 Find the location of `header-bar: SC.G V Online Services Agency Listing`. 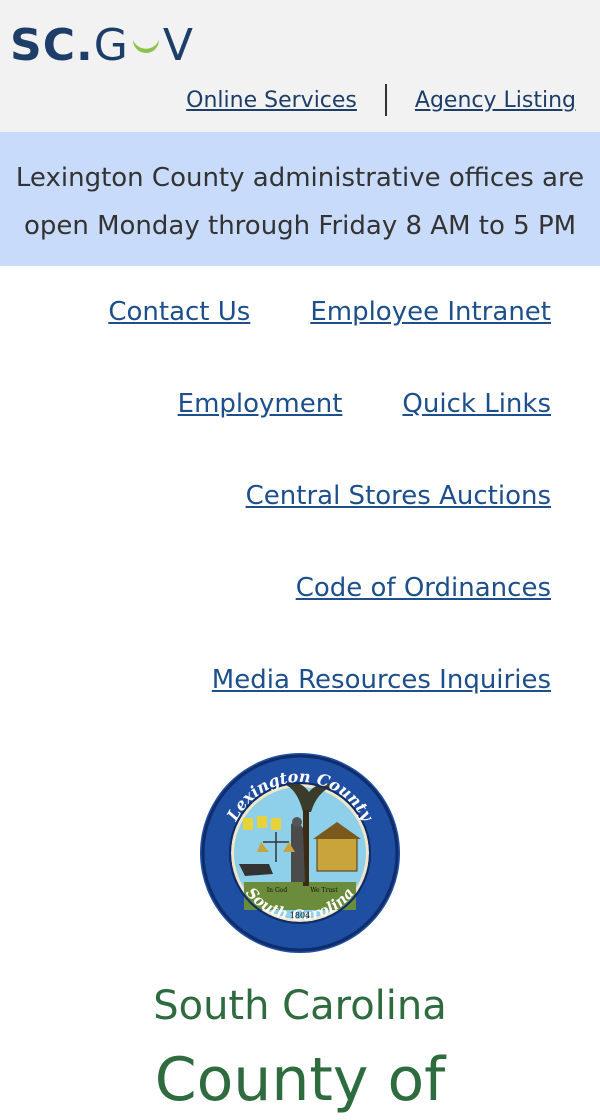

header-bar: SC.G V Online Services Agency Listing is located at coordinates (300, 66).